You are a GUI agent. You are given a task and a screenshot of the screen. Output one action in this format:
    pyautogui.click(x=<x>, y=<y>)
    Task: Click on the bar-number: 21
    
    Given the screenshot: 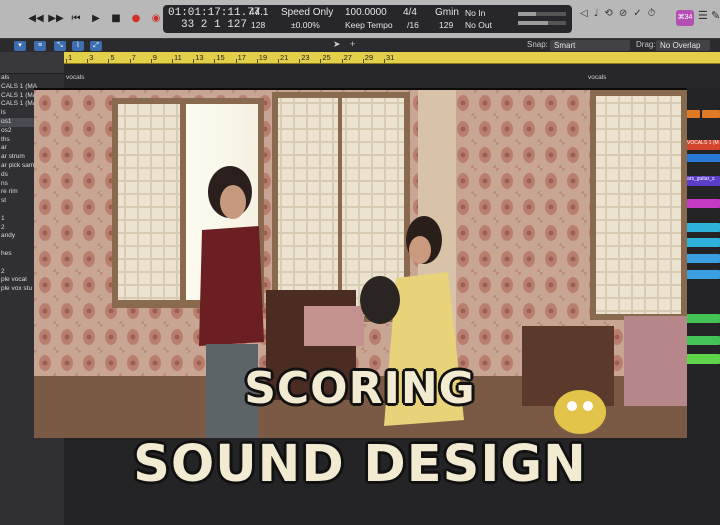 What is the action you would take?
    pyautogui.click(x=284, y=57)
    